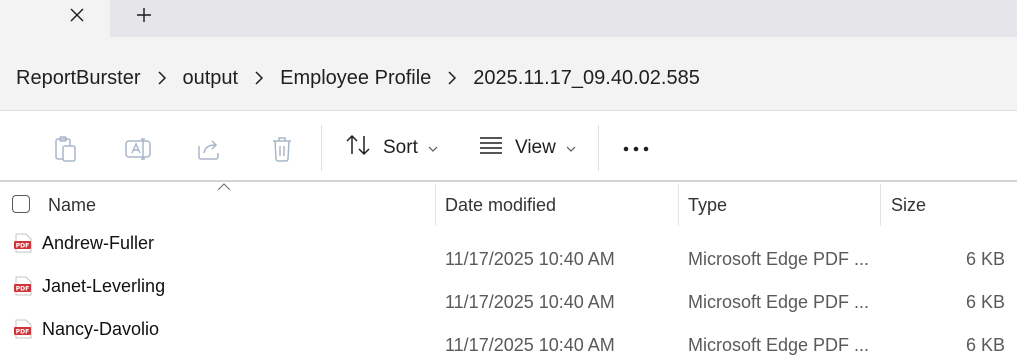  I want to click on breadcrumb-item-current-folder: 2025.11.17_09.40.02.585, so click(586, 78).